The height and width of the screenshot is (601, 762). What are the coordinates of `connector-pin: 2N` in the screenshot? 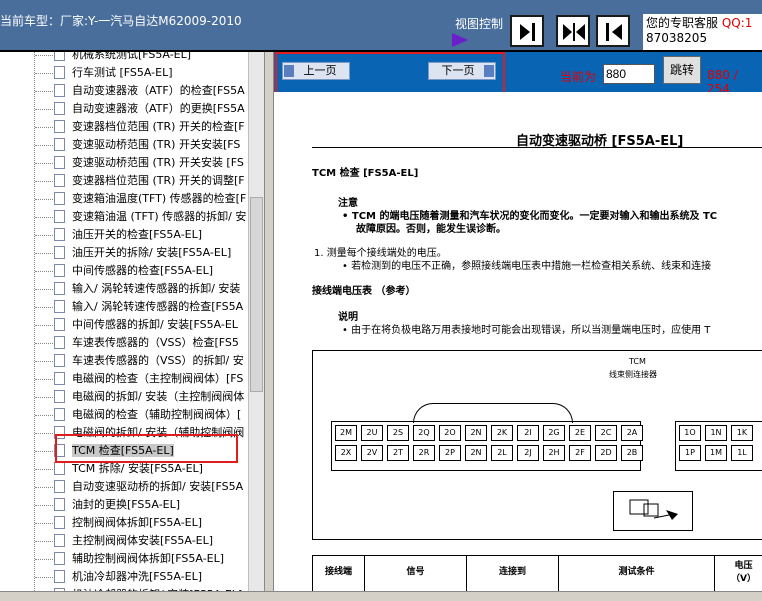 It's located at (476, 433).